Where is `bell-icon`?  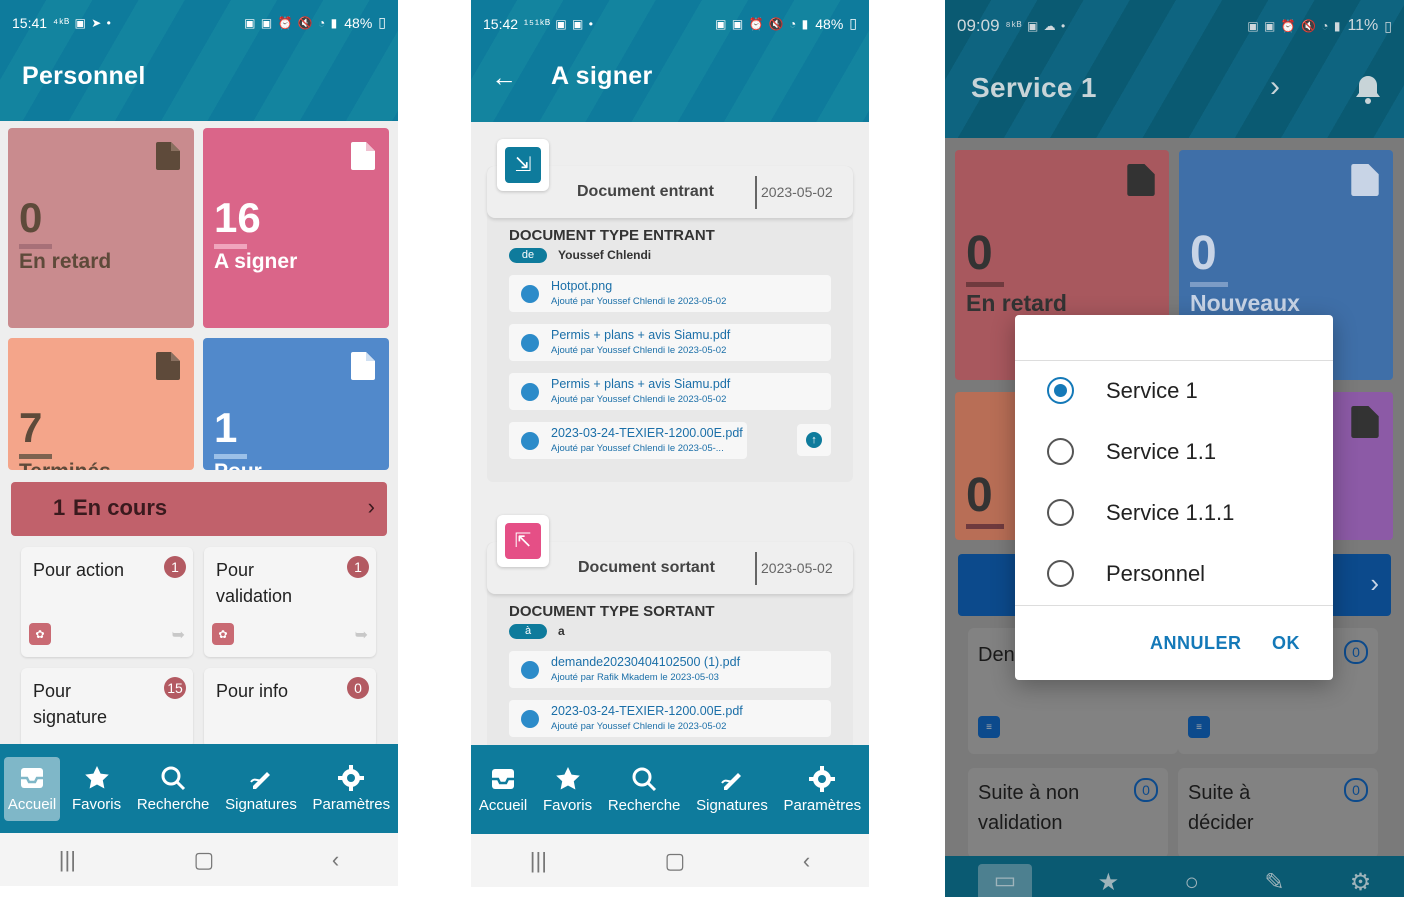
bell-icon is located at coordinates (1368, 89).